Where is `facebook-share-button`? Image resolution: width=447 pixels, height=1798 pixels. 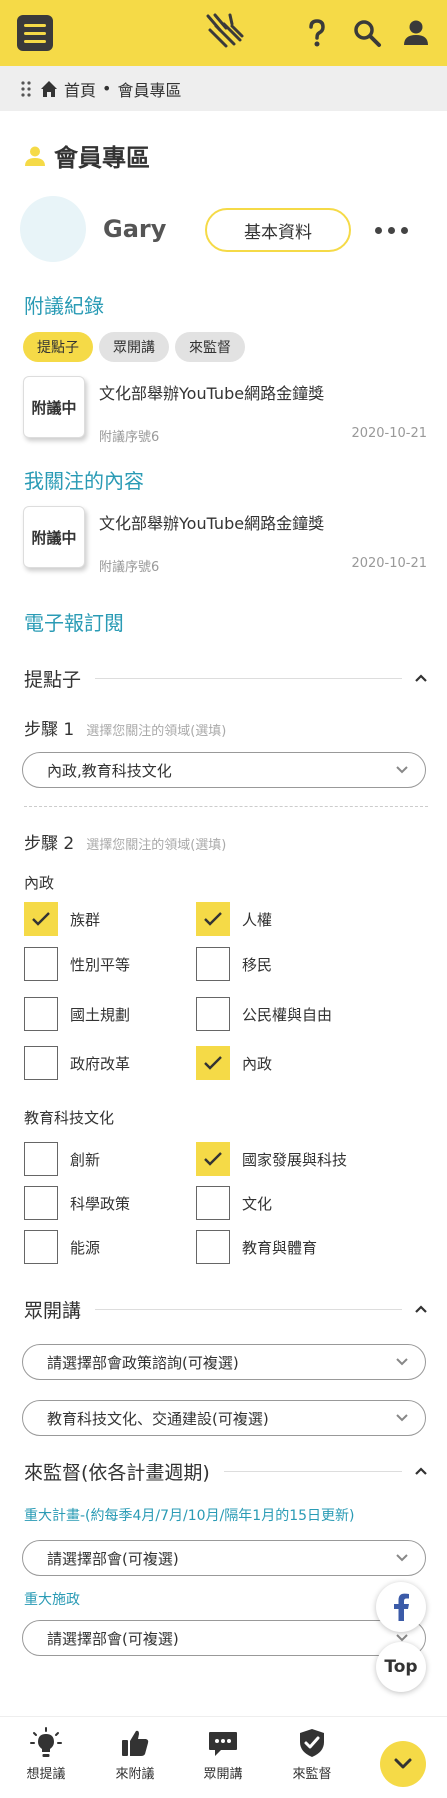 facebook-share-button is located at coordinates (401, 1607).